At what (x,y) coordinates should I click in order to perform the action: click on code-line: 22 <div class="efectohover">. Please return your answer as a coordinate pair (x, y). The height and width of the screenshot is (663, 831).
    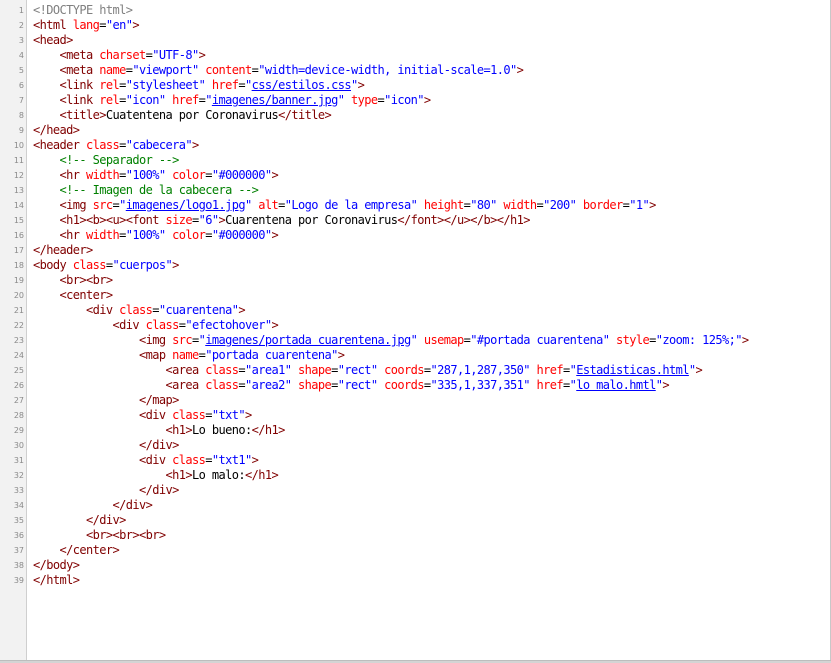
    Looking at the image, I should click on (415, 325).